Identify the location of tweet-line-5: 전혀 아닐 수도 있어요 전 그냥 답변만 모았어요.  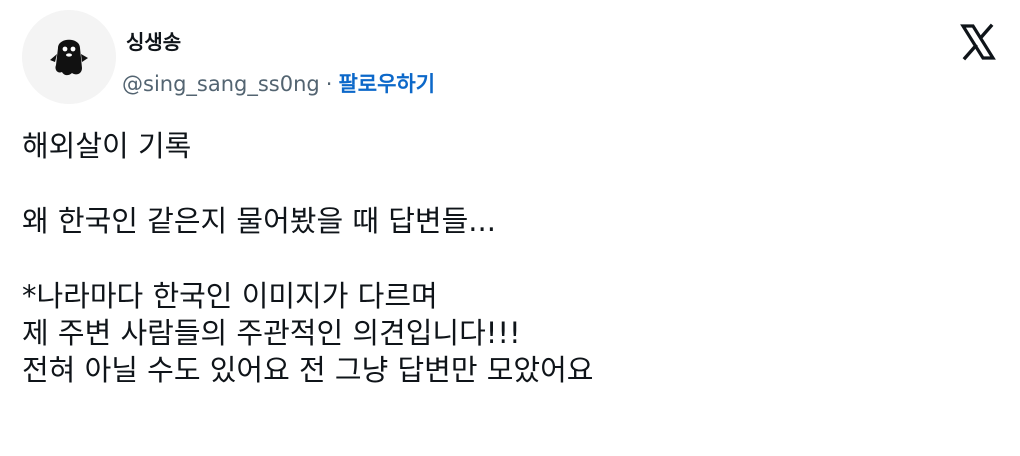
(308, 370).